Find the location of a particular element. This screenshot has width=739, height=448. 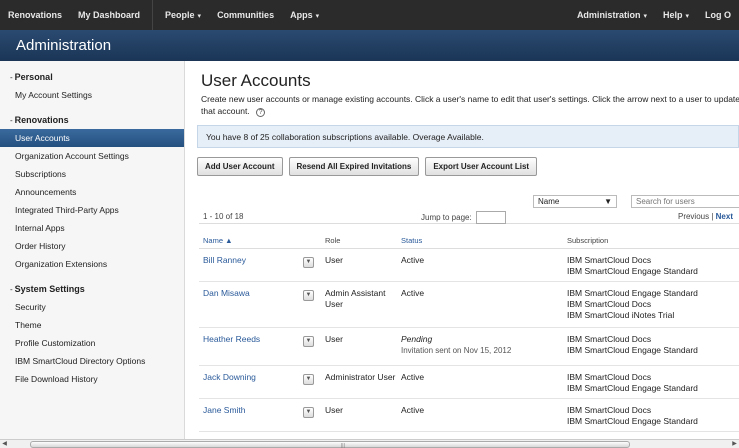

top-nav-item-label: Communities is located at coordinates (246, 15).